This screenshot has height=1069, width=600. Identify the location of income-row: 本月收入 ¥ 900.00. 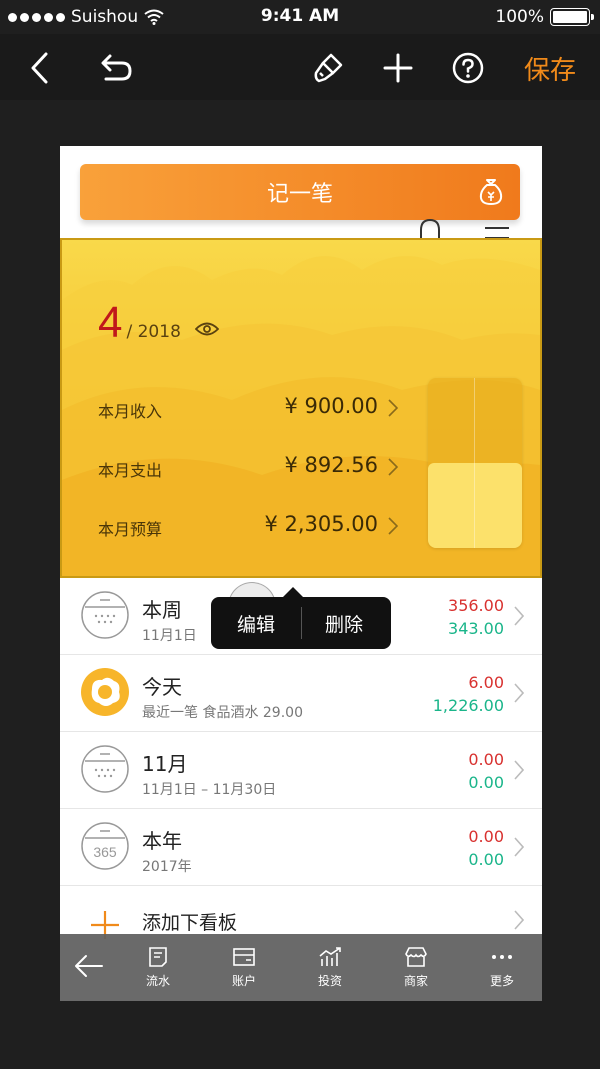
(248, 409).